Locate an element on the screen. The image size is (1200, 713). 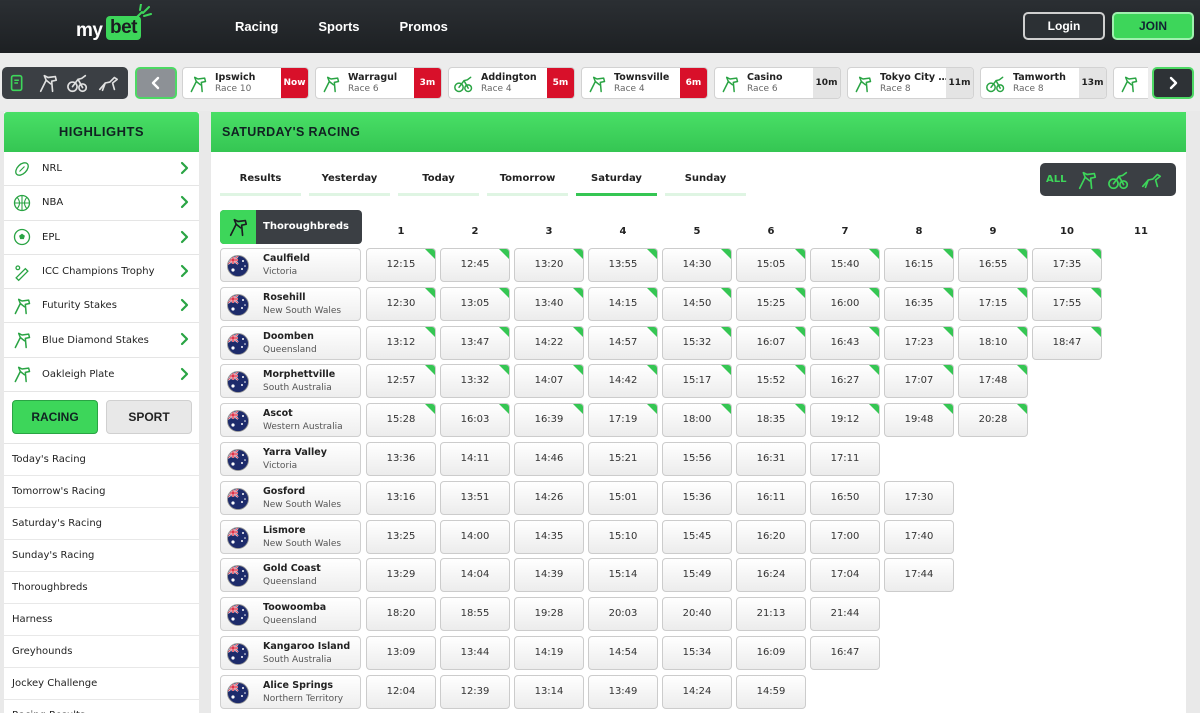
race-time-cell: 13:40 is located at coordinates (549, 303).